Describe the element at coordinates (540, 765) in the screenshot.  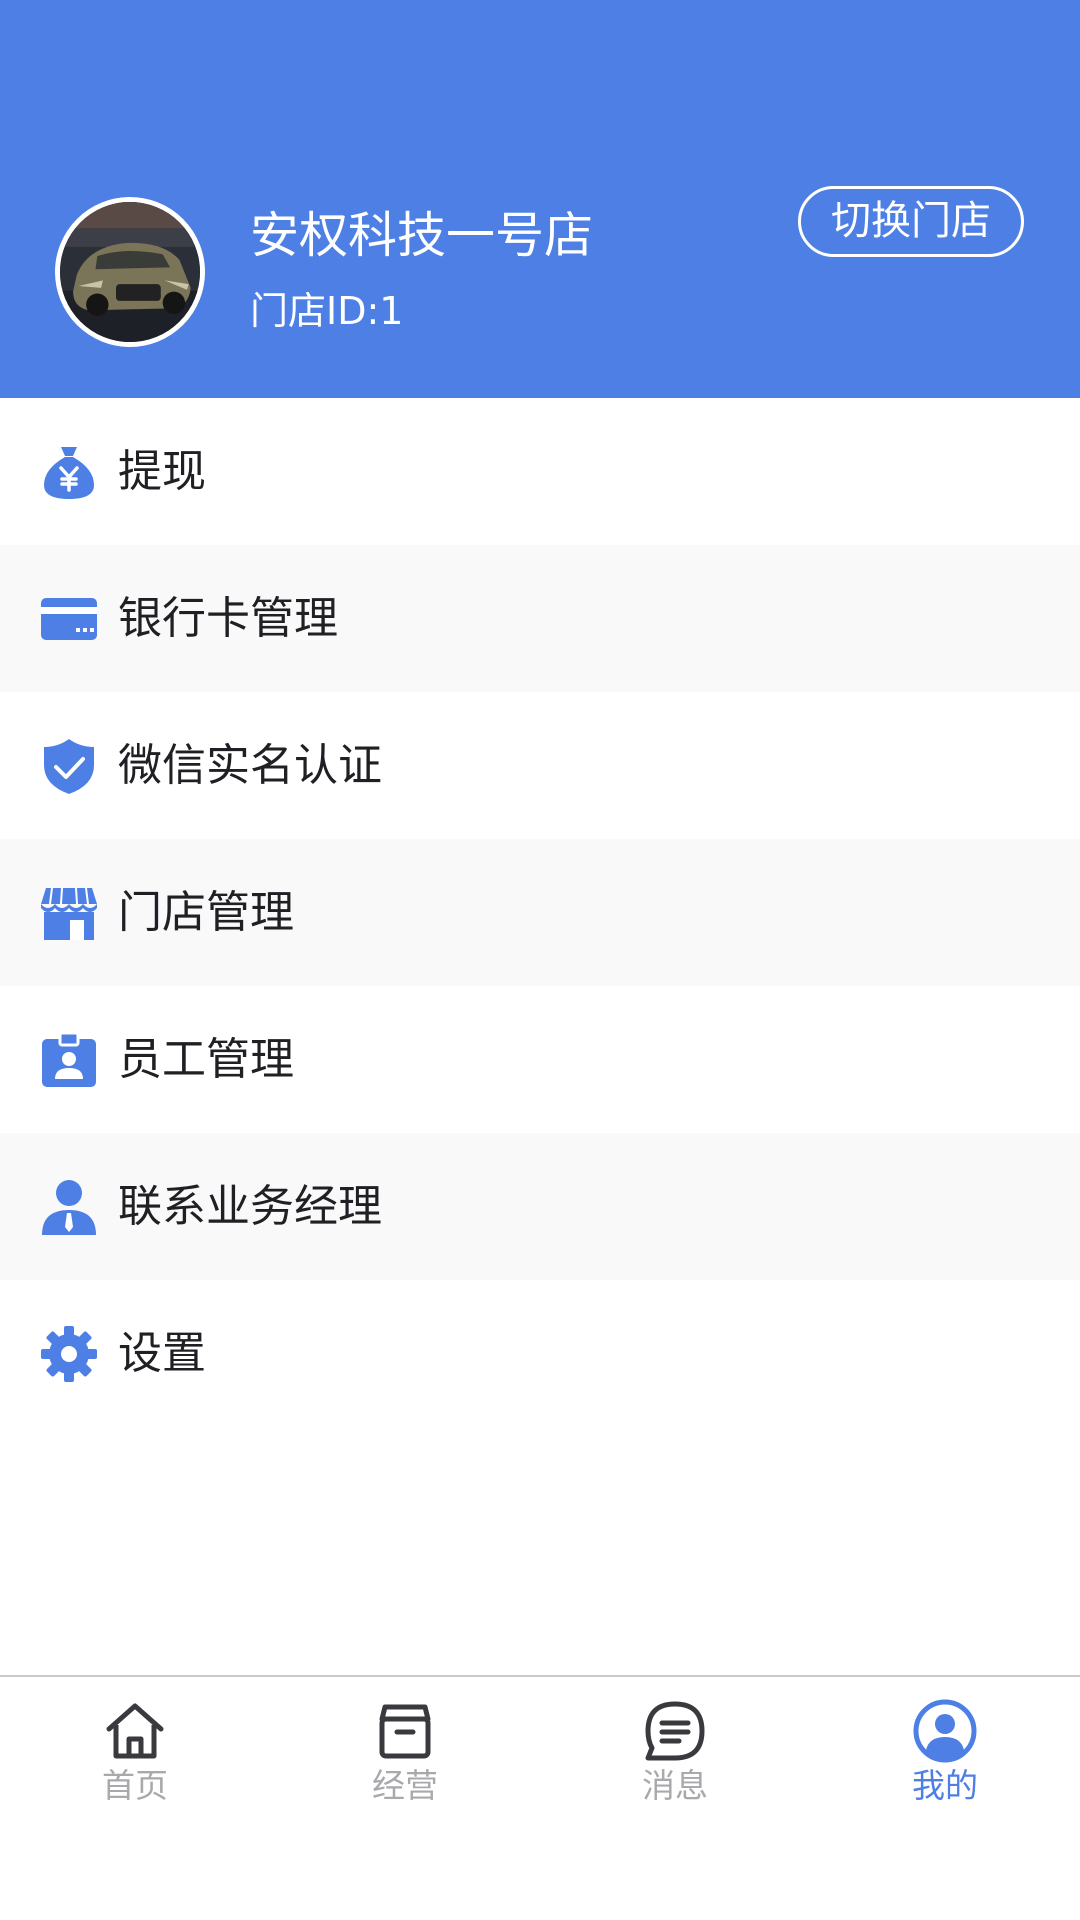
I see `menu-item-wechat-verify: 微信实名认证` at that location.